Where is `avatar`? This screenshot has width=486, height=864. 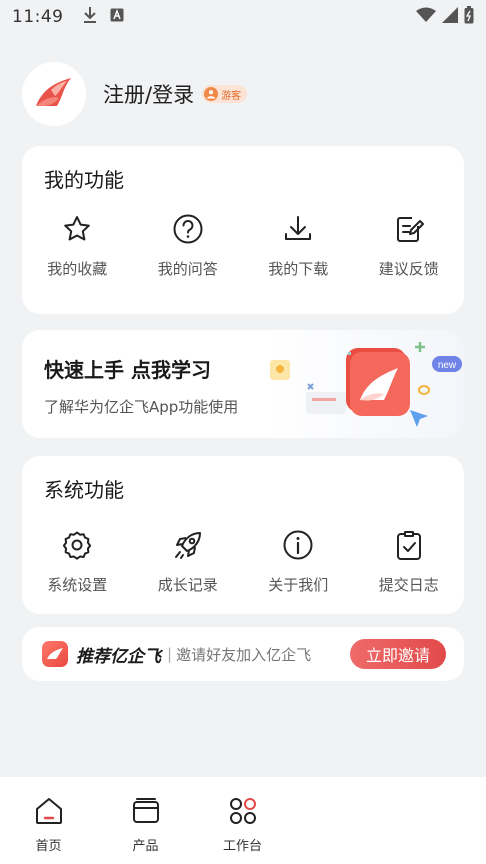
avatar is located at coordinates (54, 94).